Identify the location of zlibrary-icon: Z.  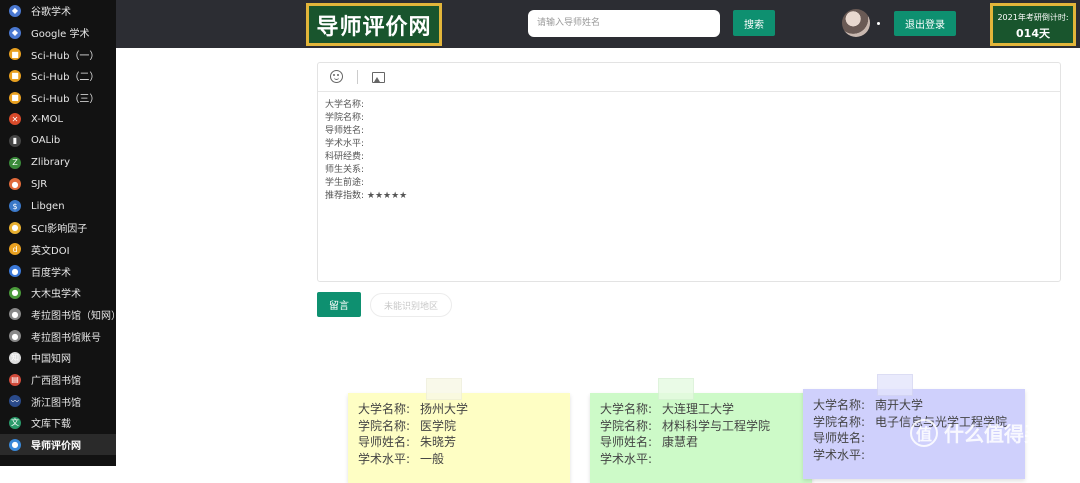
(15, 162).